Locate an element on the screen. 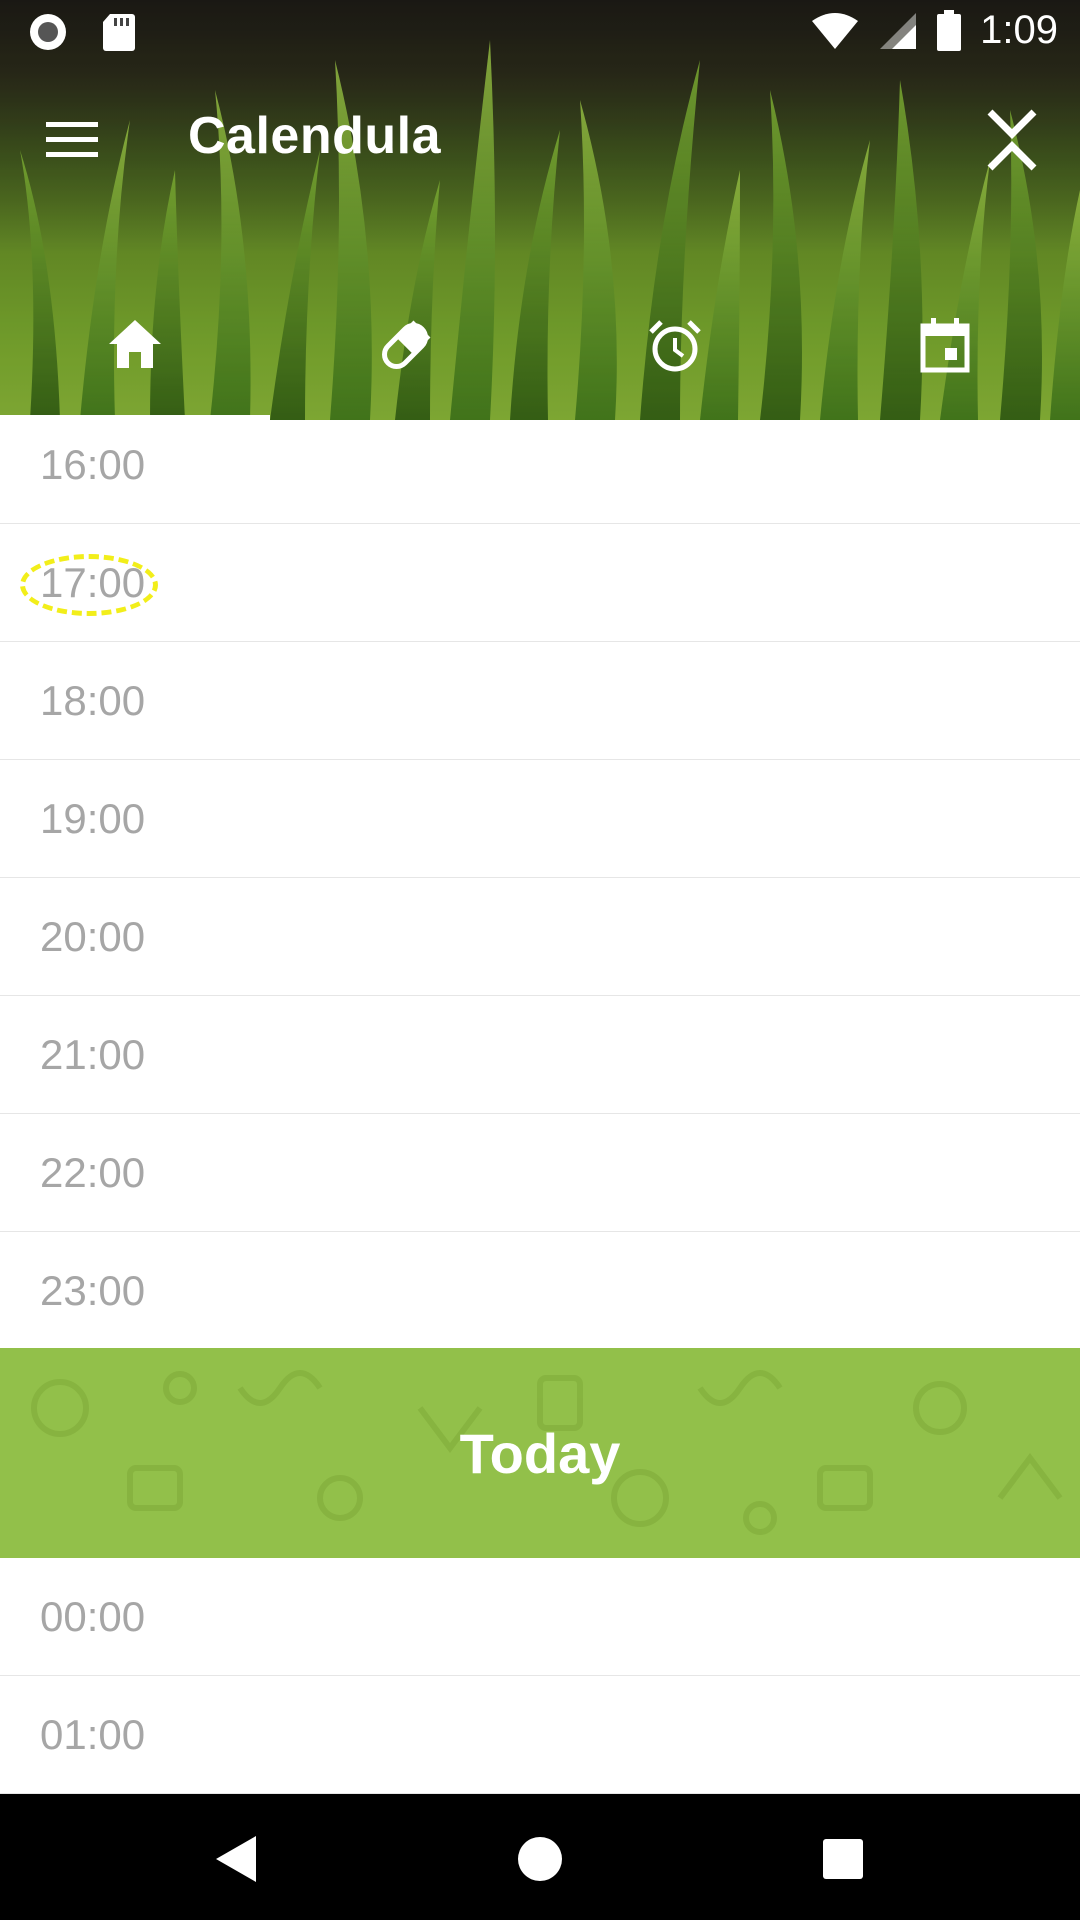  hour-label: 19:00 is located at coordinates (93, 818).